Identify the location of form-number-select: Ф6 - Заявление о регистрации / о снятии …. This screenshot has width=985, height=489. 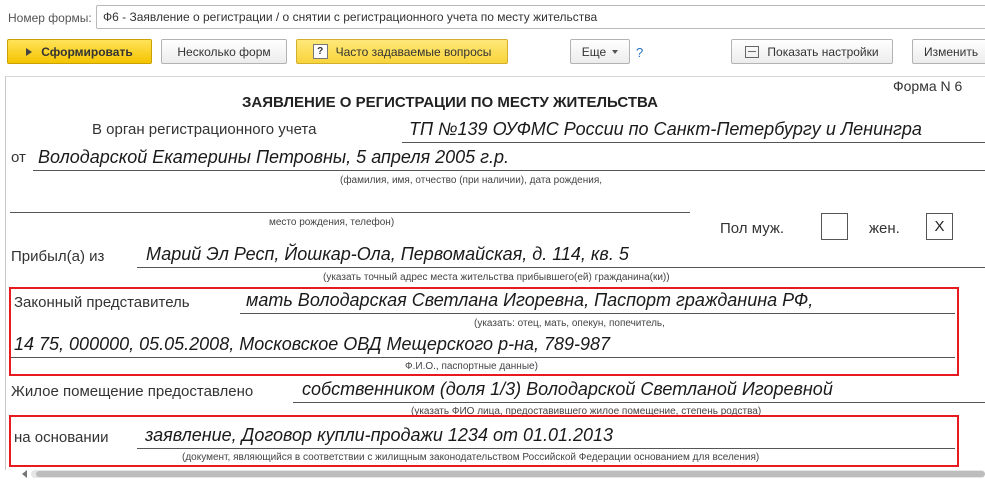
(540, 17).